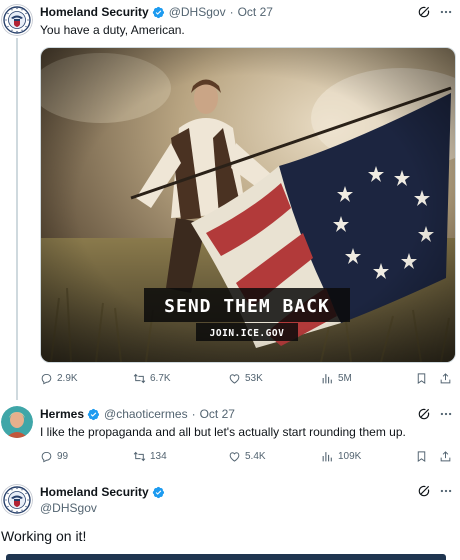 The height and width of the screenshot is (560, 460). What do you see at coordinates (345, 378) in the screenshot?
I see `views-count: 5M` at bounding box center [345, 378].